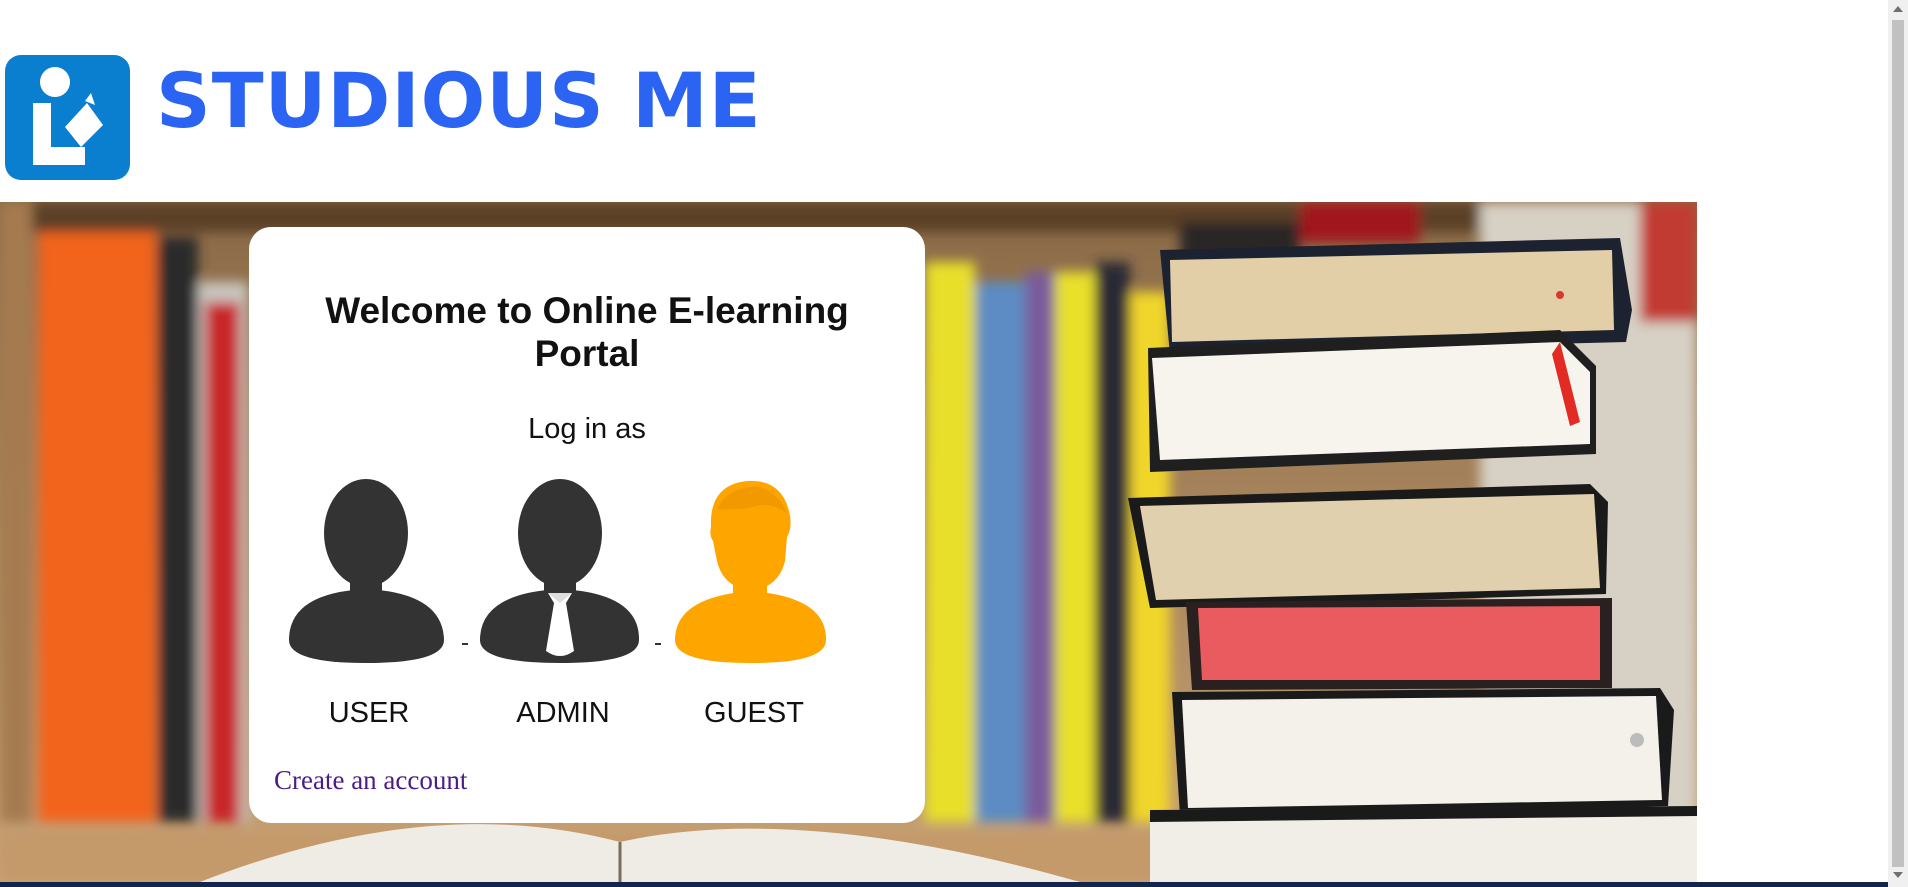 The width and height of the screenshot is (1908, 887). What do you see at coordinates (563, 575) in the screenshot?
I see `admin-avatar-icon` at bounding box center [563, 575].